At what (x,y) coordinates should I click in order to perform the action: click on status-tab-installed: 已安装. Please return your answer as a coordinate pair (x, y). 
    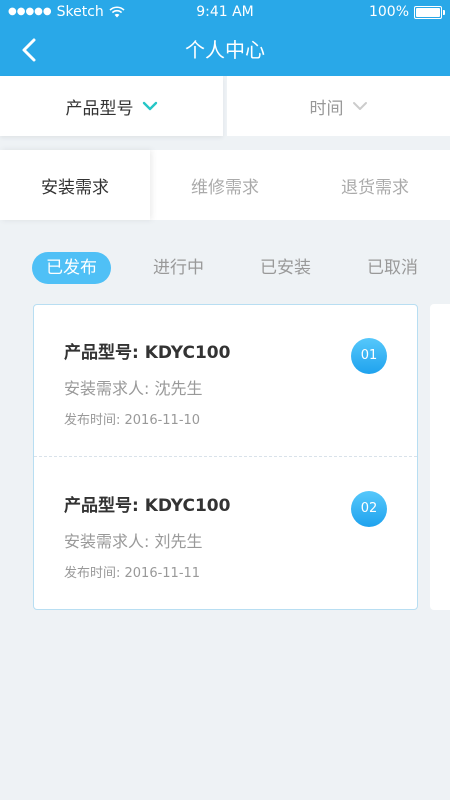
    Looking at the image, I should click on (285, 268).